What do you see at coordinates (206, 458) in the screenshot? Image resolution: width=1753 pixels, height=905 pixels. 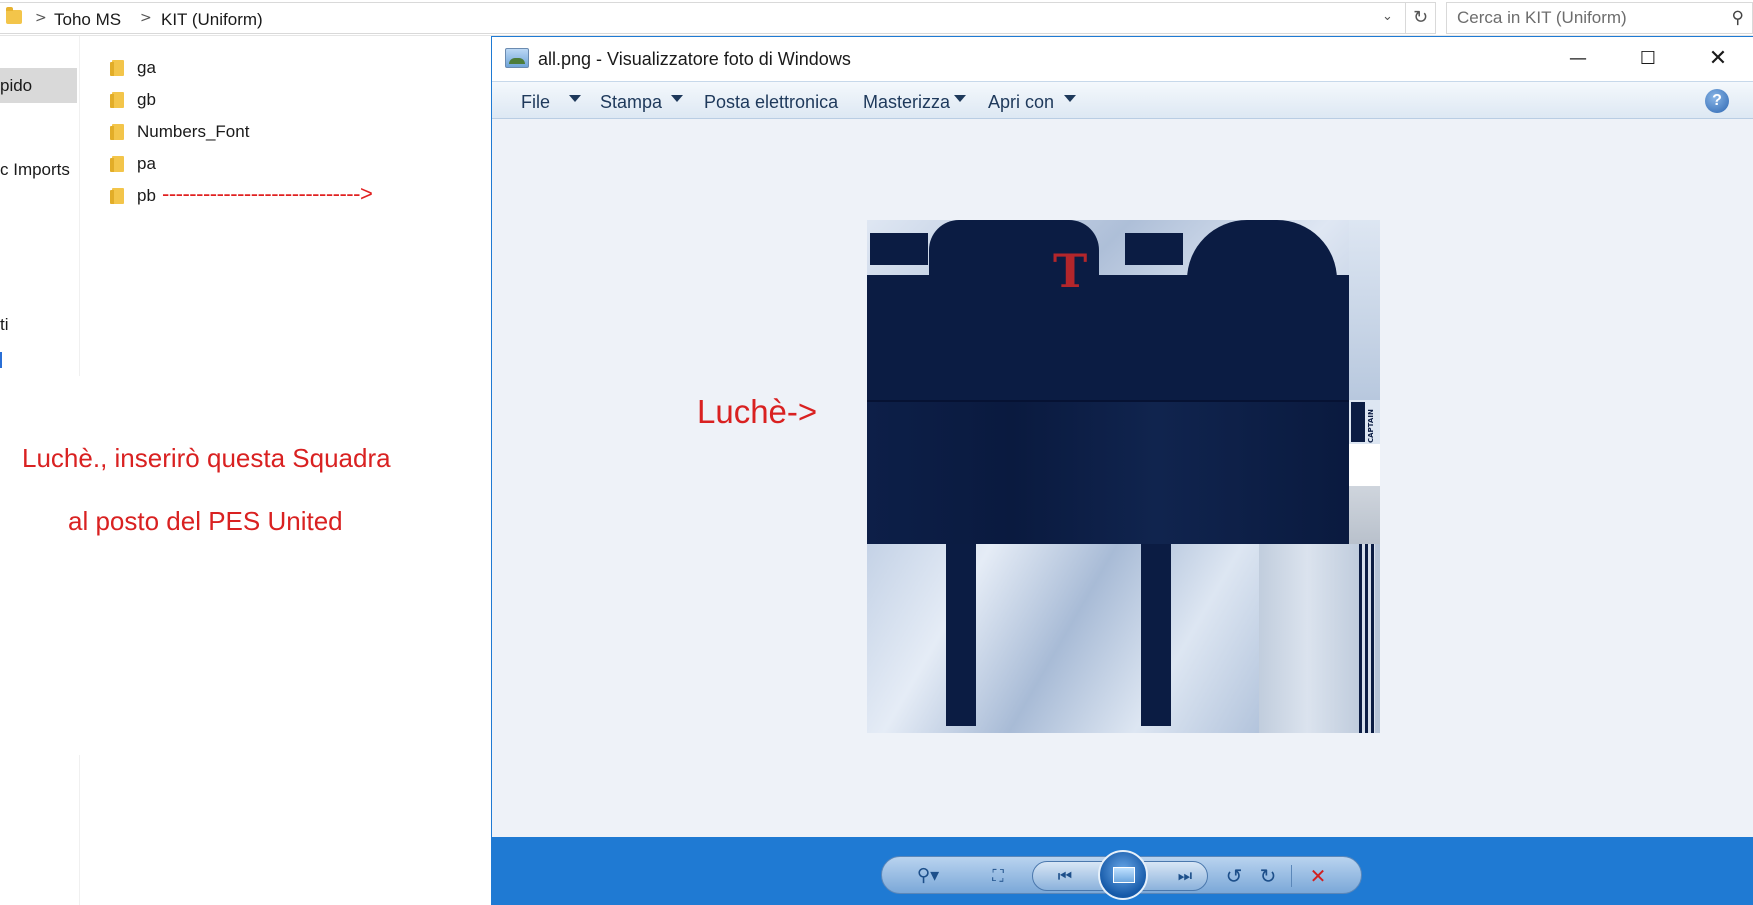 I see `annotation-note-line1: Luchè., inserirò questa Squadra` at bounding box center [206, 458].